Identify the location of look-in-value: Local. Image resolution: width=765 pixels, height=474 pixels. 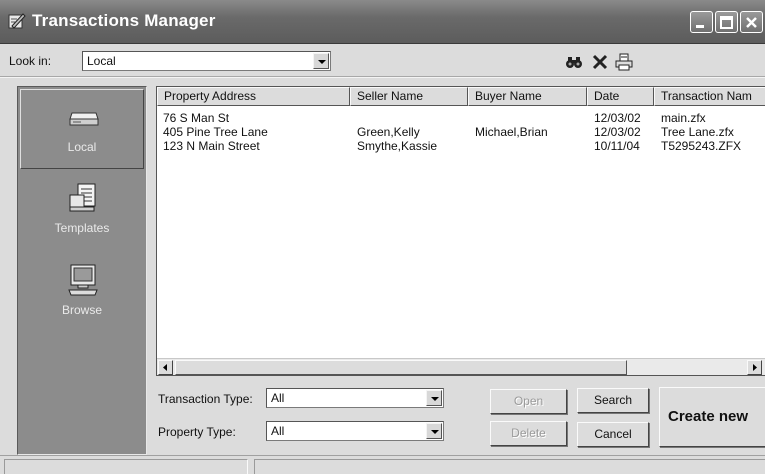
(101, 61).